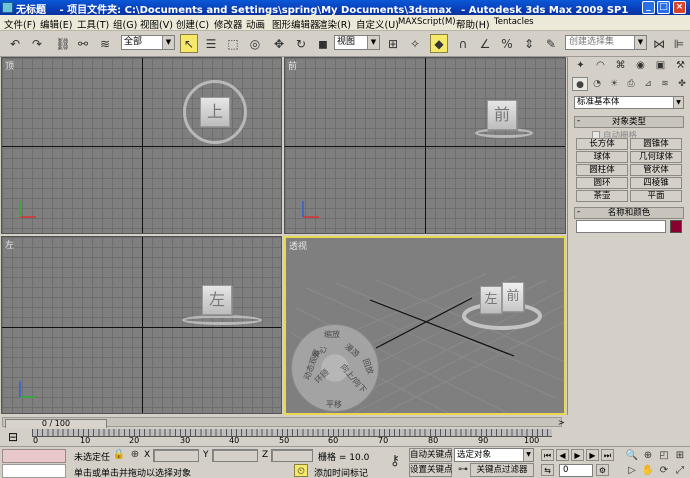 The image size is (690, 478). What do you see at coordinates (395, 461) in the screenshot?
I see `set-key-icon: ⚷` at bounding box center [395, 461].